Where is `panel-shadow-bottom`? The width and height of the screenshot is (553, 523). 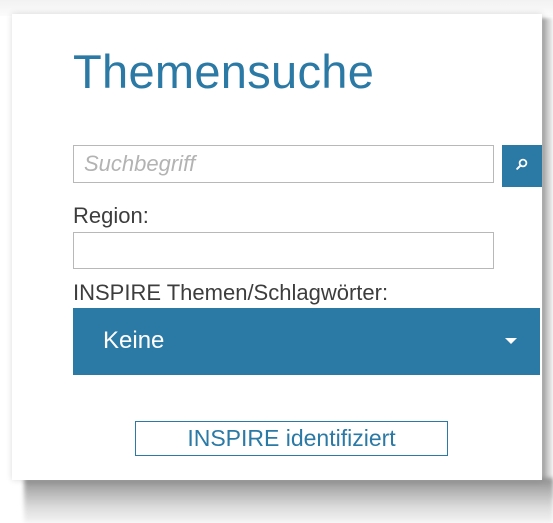
panel-shadow-bottom is located at coordinates (288, 500).